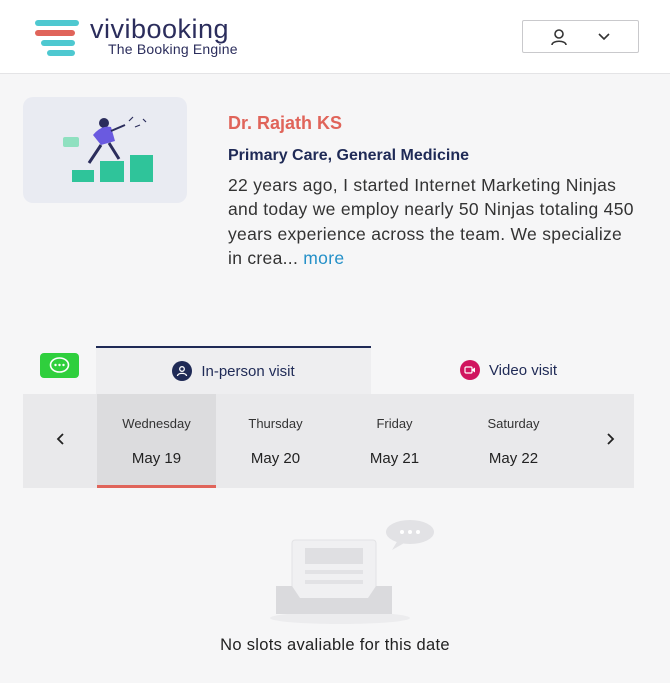 This screenshot has width=670, height=683. Describe the element at coordinates (350, 573) in the screenshot. I see `empty-inbox-icon` at that location.